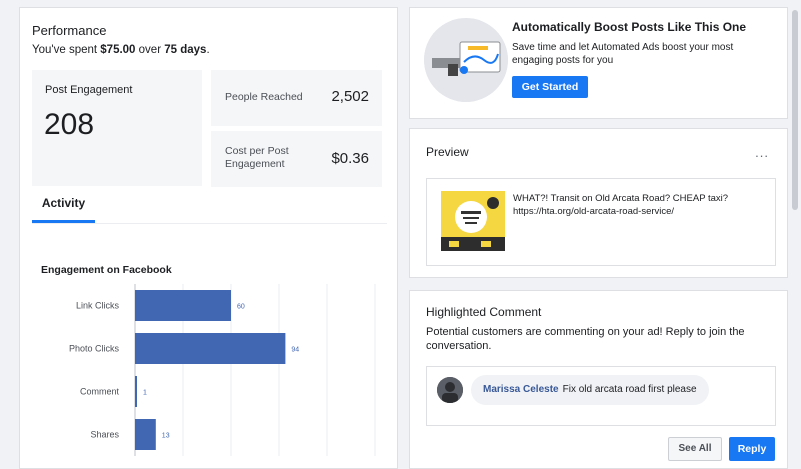 The width and height of the screenshot is (801, 469). I want to click on cost-per-engagement-label: Cost per Post Engagement, so click(257, 158).